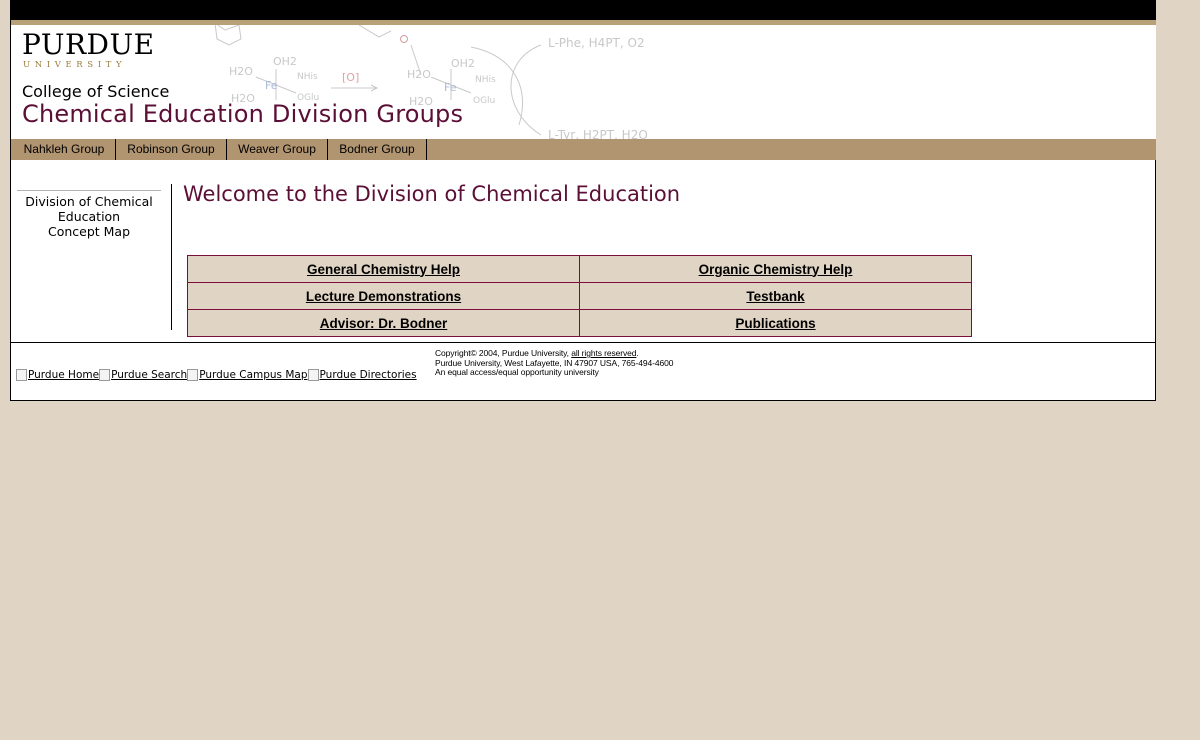 The image size is (1200, 740). What do you see at coordinates (171, 149) in the screenshot?
I see `nav-robinson-group: Robinson Group` at bounding box center [171, 149].